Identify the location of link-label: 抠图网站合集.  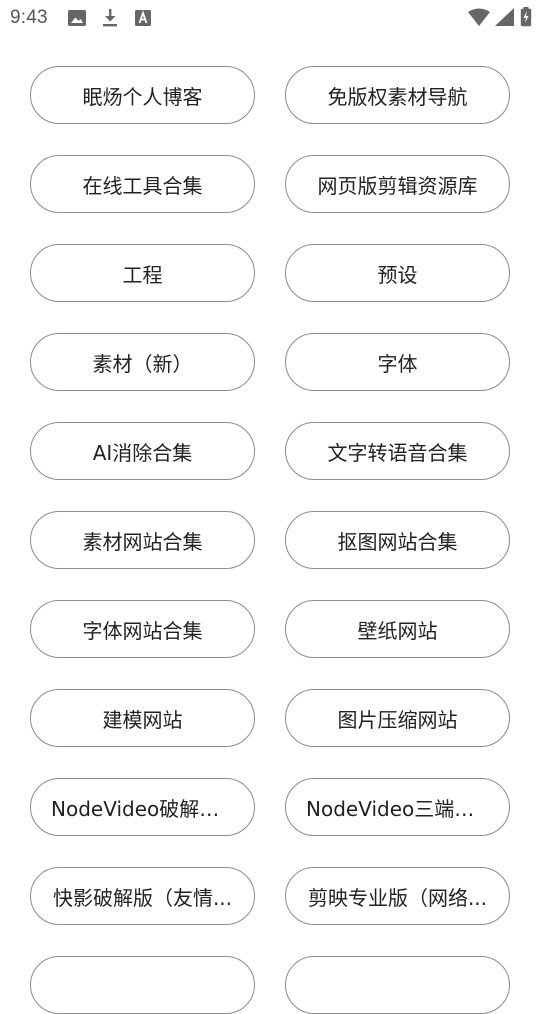
(397, 541).